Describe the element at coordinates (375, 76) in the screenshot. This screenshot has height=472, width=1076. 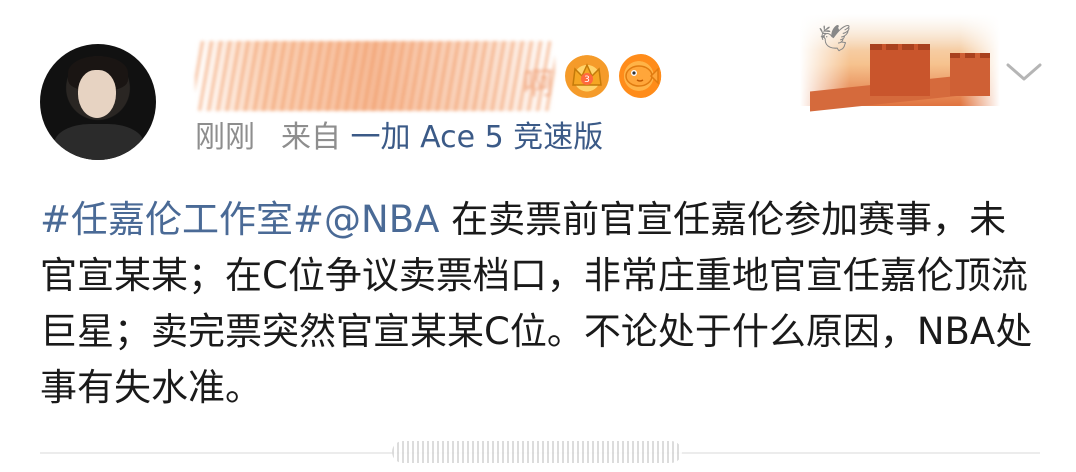
I see `author-name-obscured: 啊` at that location.